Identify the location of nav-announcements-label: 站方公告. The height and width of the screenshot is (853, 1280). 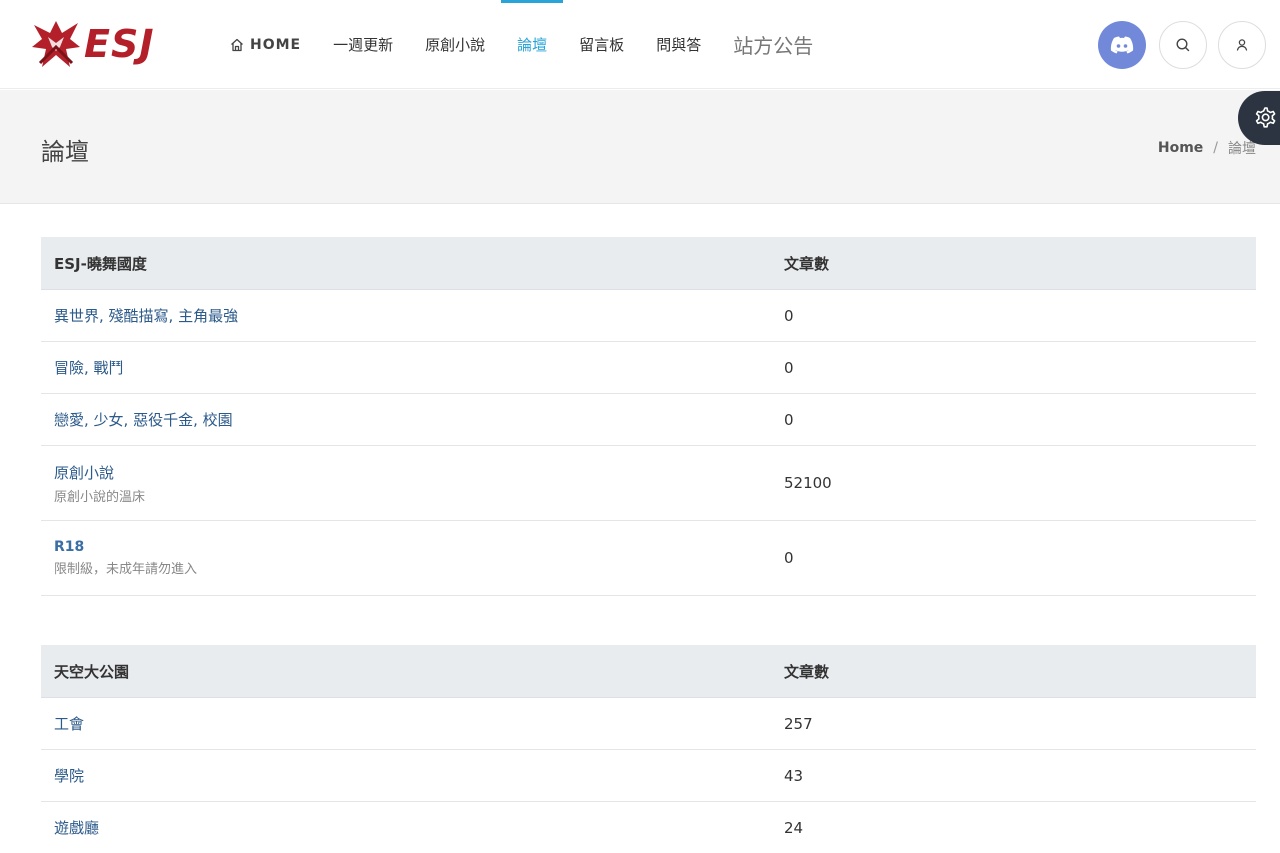
(773, 46).